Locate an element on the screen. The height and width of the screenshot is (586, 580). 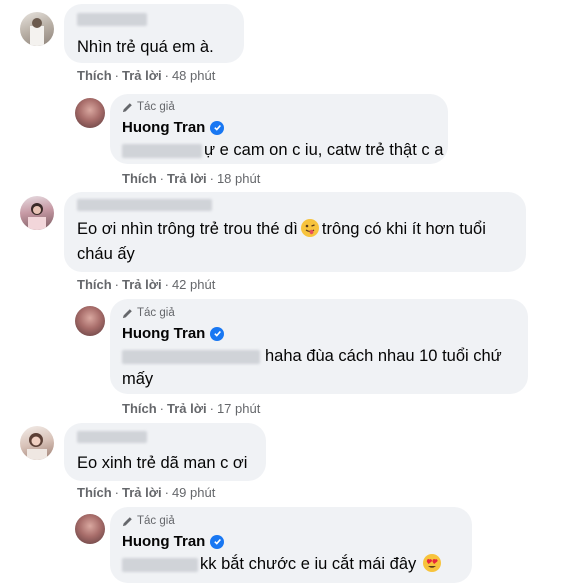
comment-actions: Thích · Trả lời · 48 phút is located at coordinates (146, 75).